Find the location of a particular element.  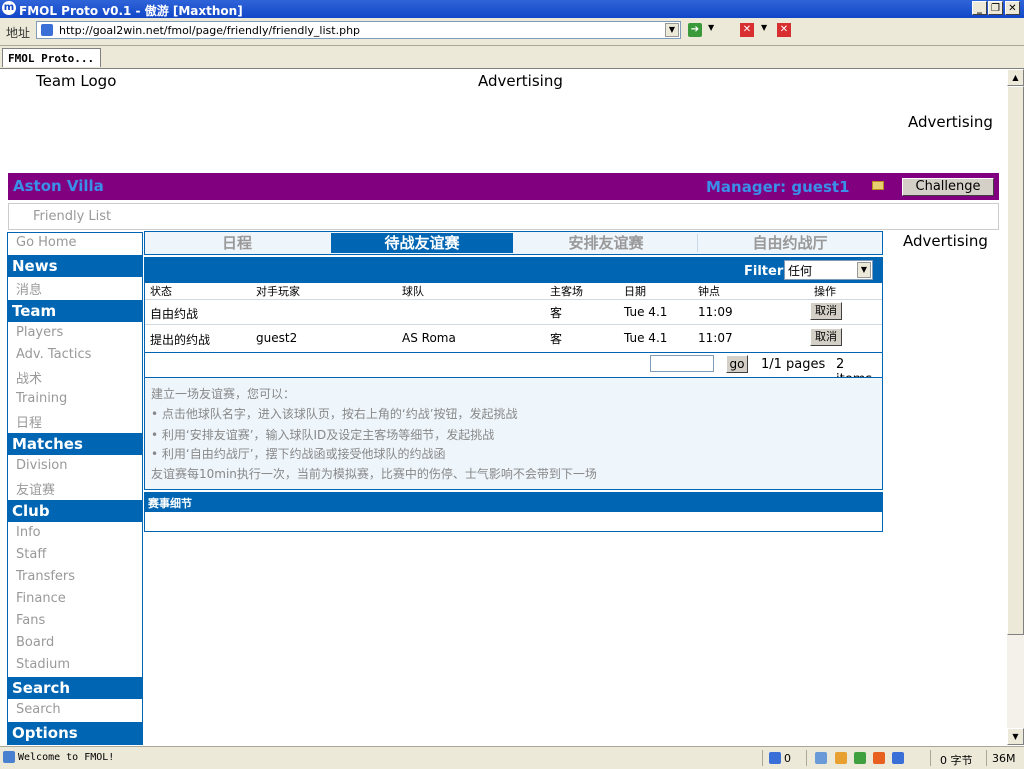

sidebar-item-fans: Fans is located at coordinates (30, 620).